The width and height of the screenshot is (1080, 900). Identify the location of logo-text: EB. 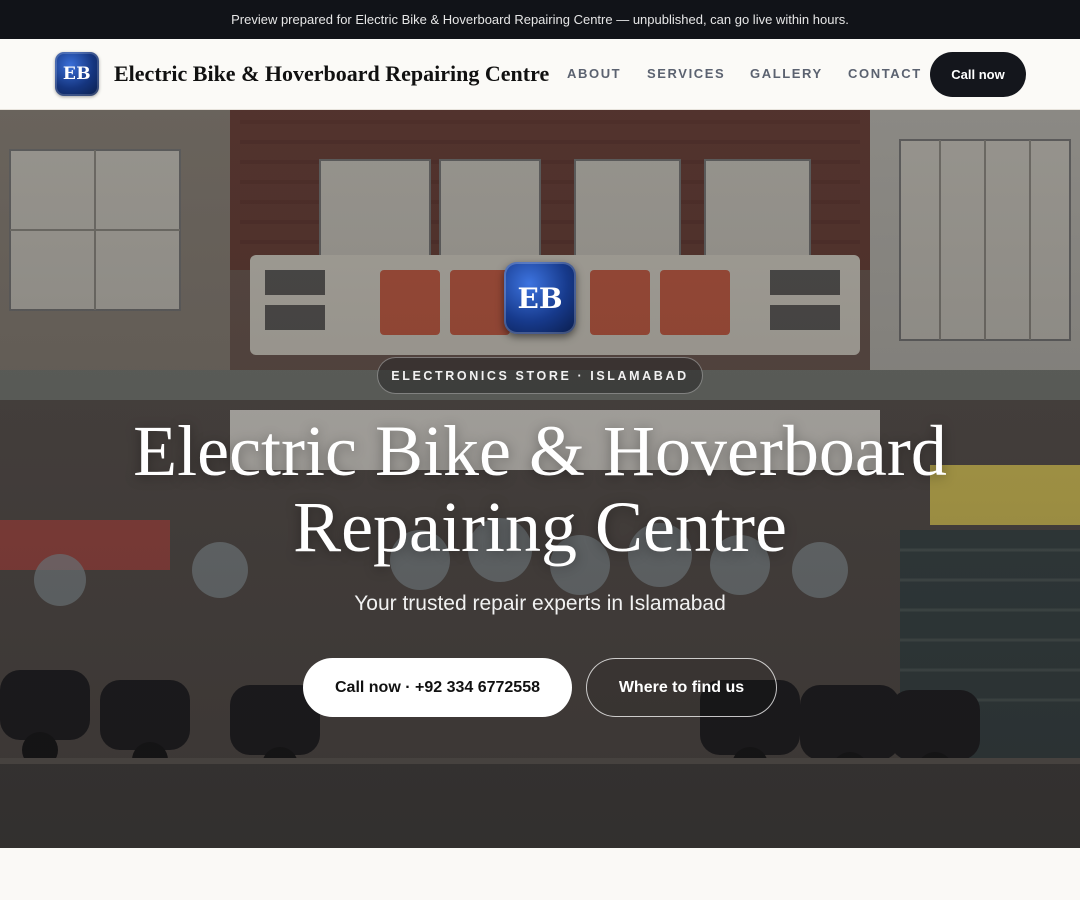
(77, 74).